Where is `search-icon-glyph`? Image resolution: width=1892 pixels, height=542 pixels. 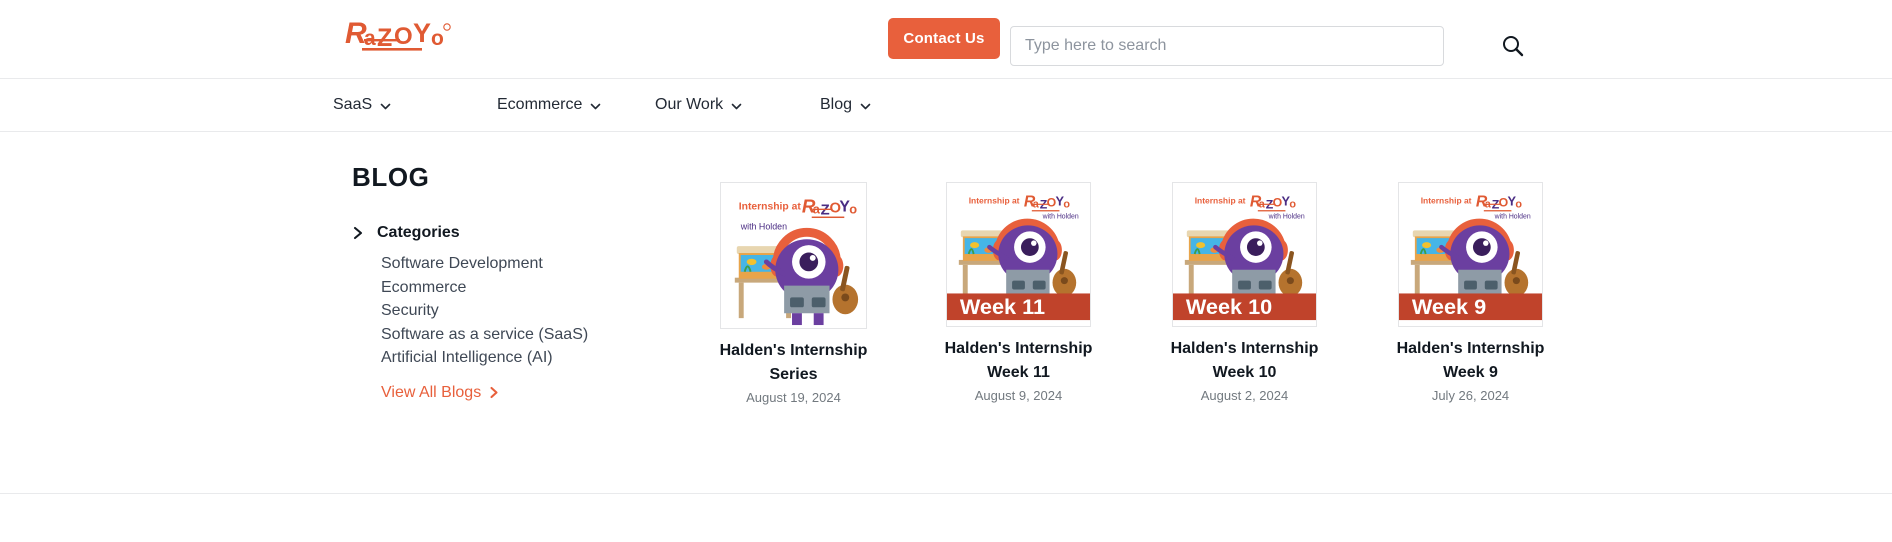
search-icon-glyph is located at coordinates (1513, 46).